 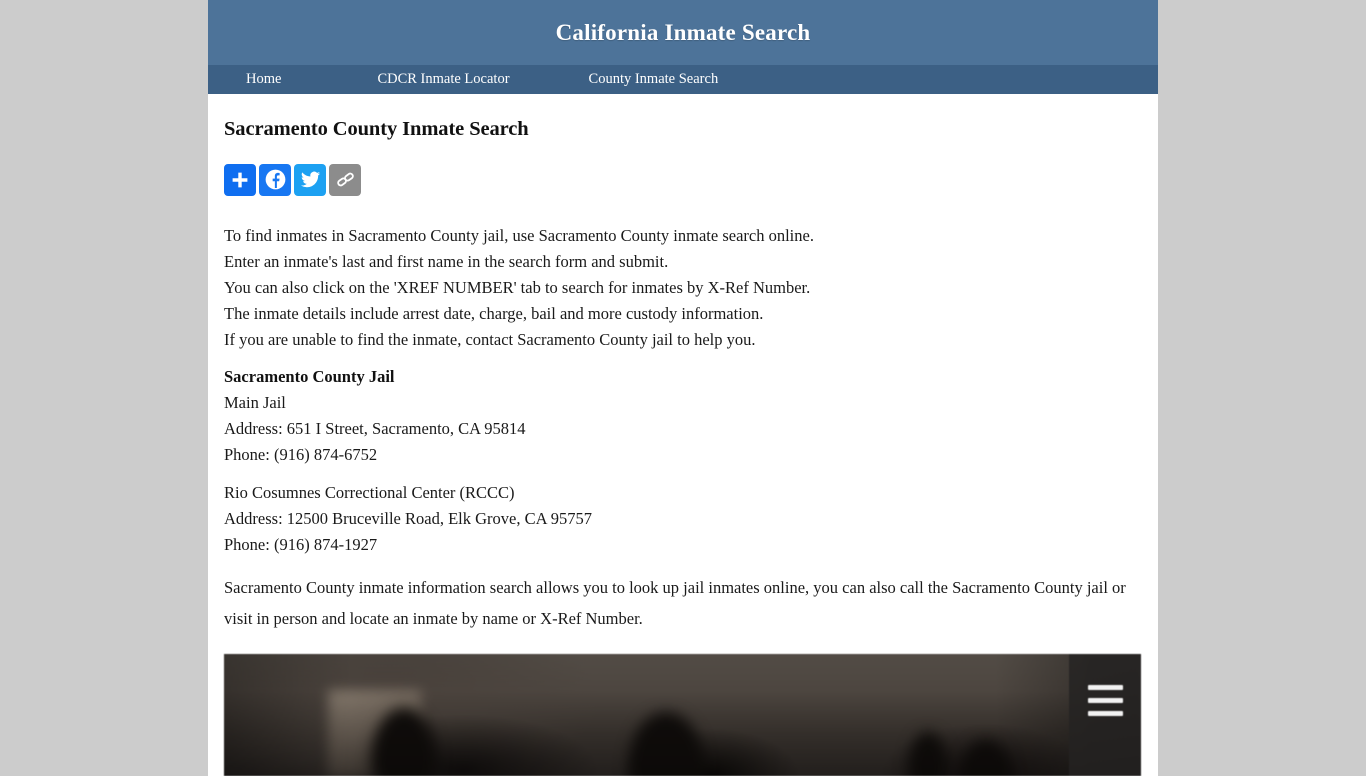 What do you see at coordinates (369, 492) in the screenshot?
I see `facility-name: Rio Cosumnes Correctional Center (RCCC)` at bounding box center [369, 492].